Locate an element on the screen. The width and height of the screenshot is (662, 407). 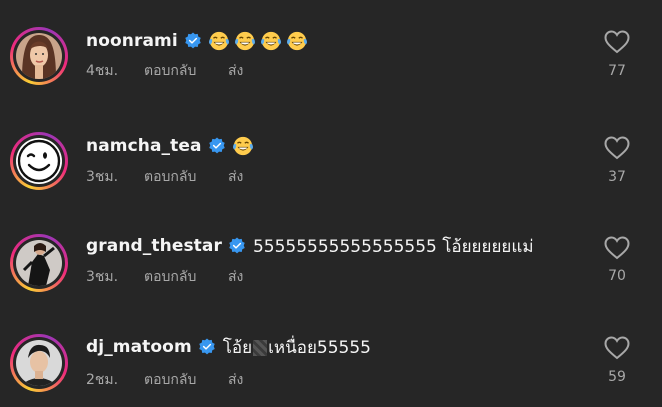
comment-text-start: โอ้ย is located at coordinates (237, 347).